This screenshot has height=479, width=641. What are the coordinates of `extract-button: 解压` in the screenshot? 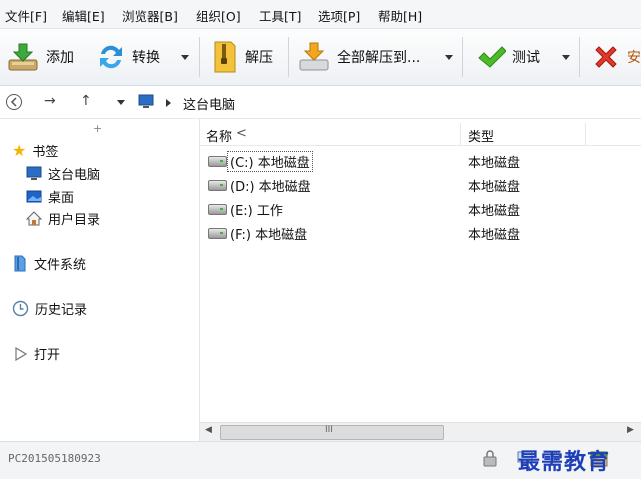 It's located at (242, 57).